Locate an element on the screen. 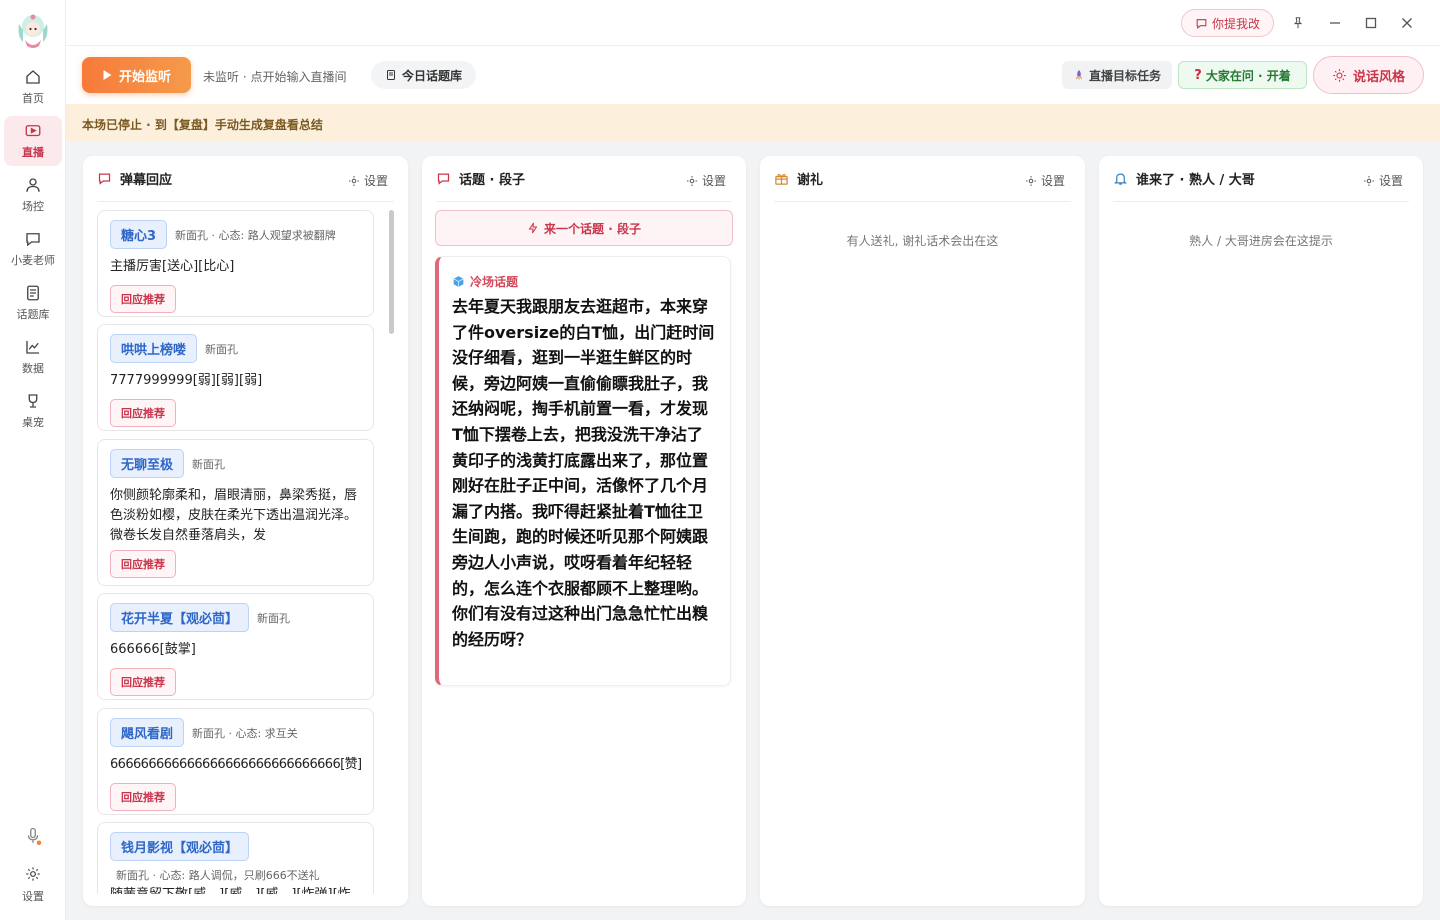 This screenshot has width=1440, height=920. panel-title: 话题 · 段子 is located at coordinates (492, 180).